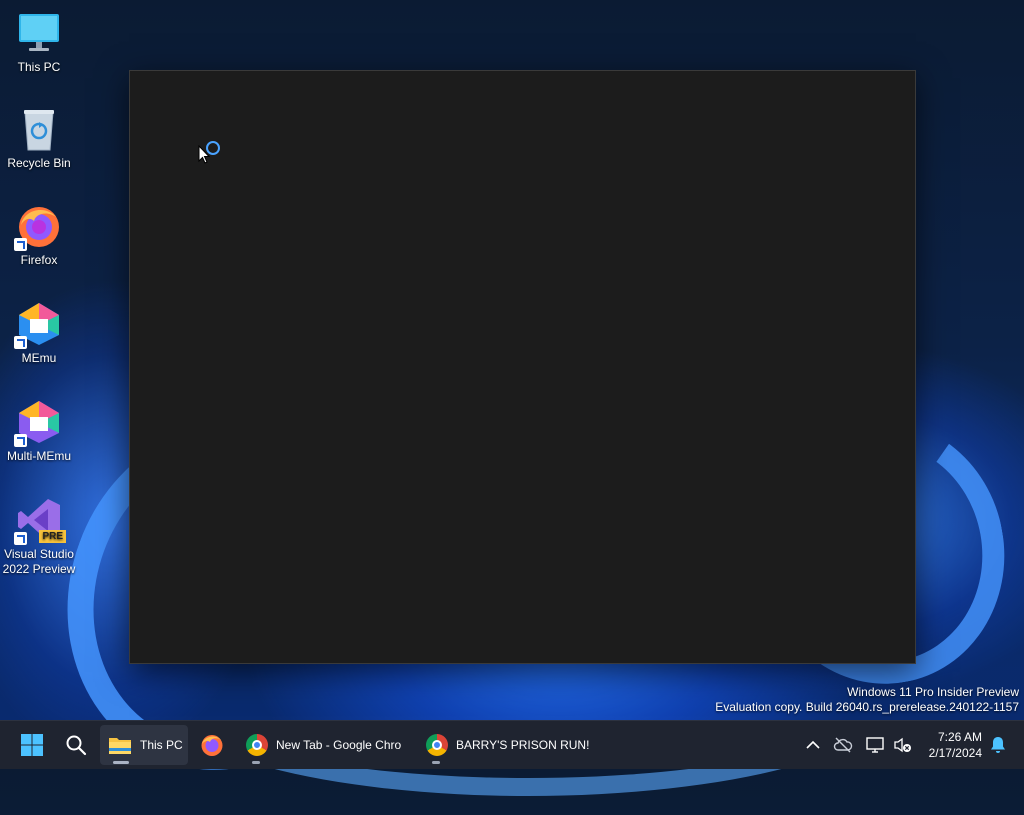  Describe the element at coordinates (39, 33) in the screenshot. I see `monitor-icon` at that location.